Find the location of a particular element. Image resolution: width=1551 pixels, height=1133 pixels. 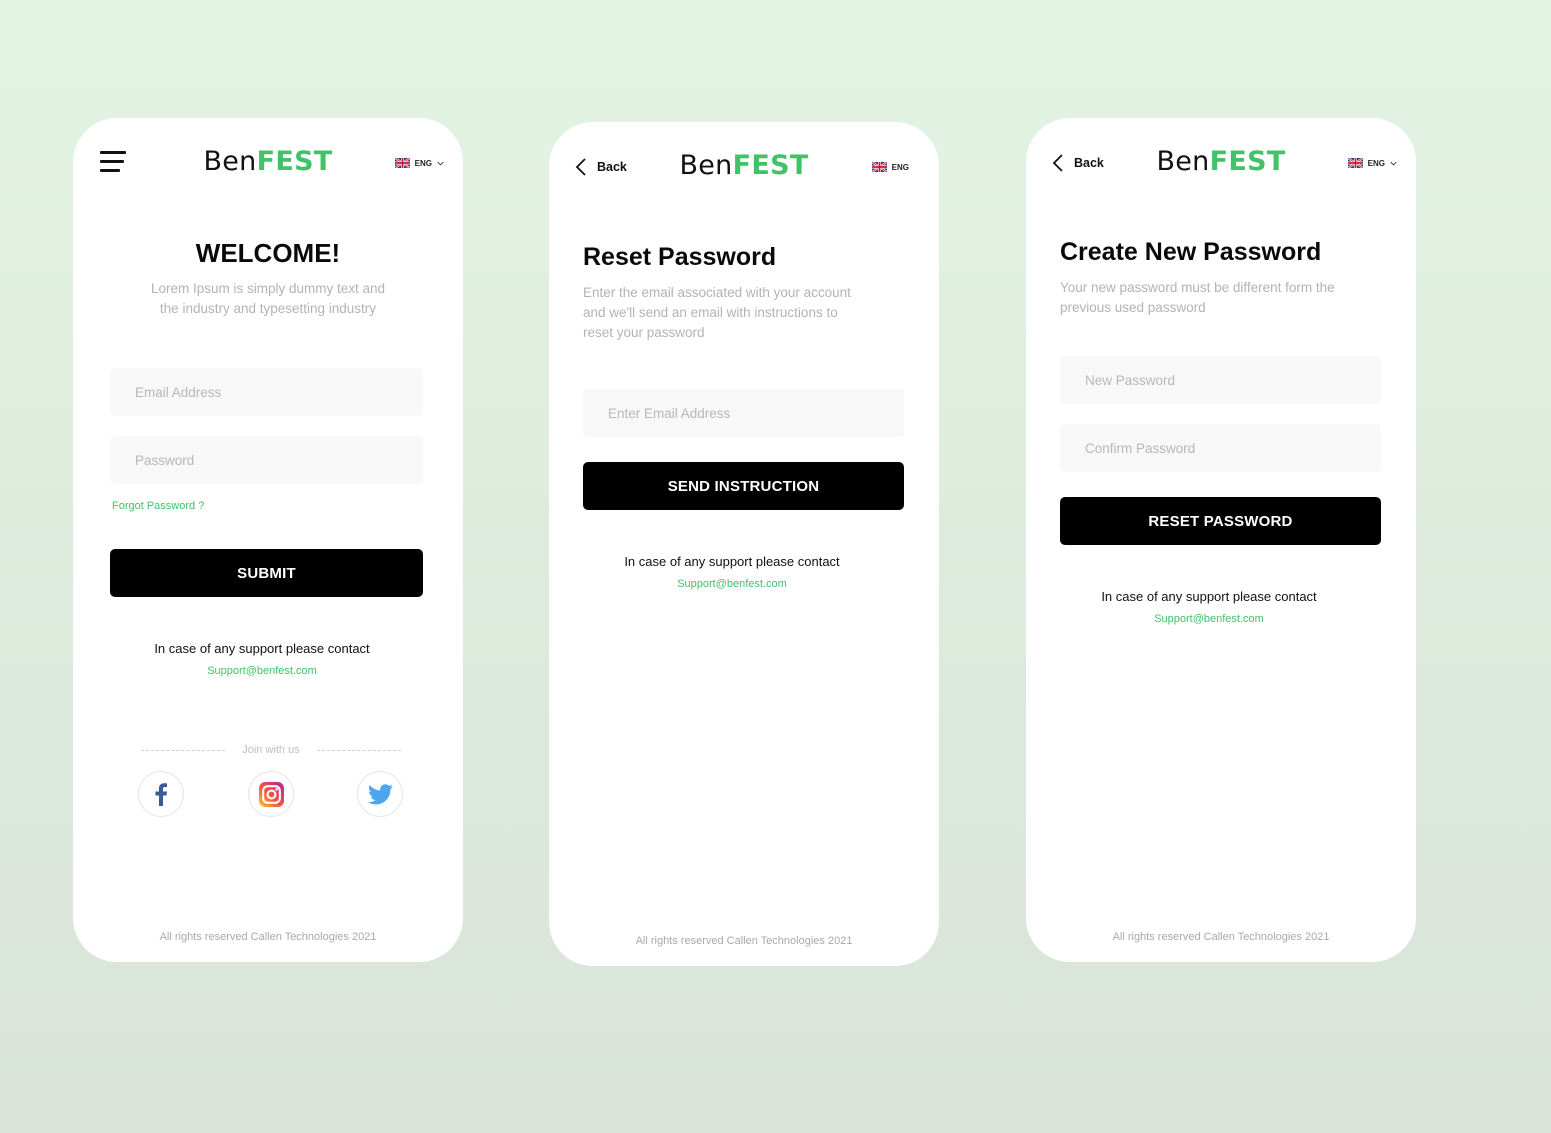

join-divider: Join with us is located at coordinates (271, 750).